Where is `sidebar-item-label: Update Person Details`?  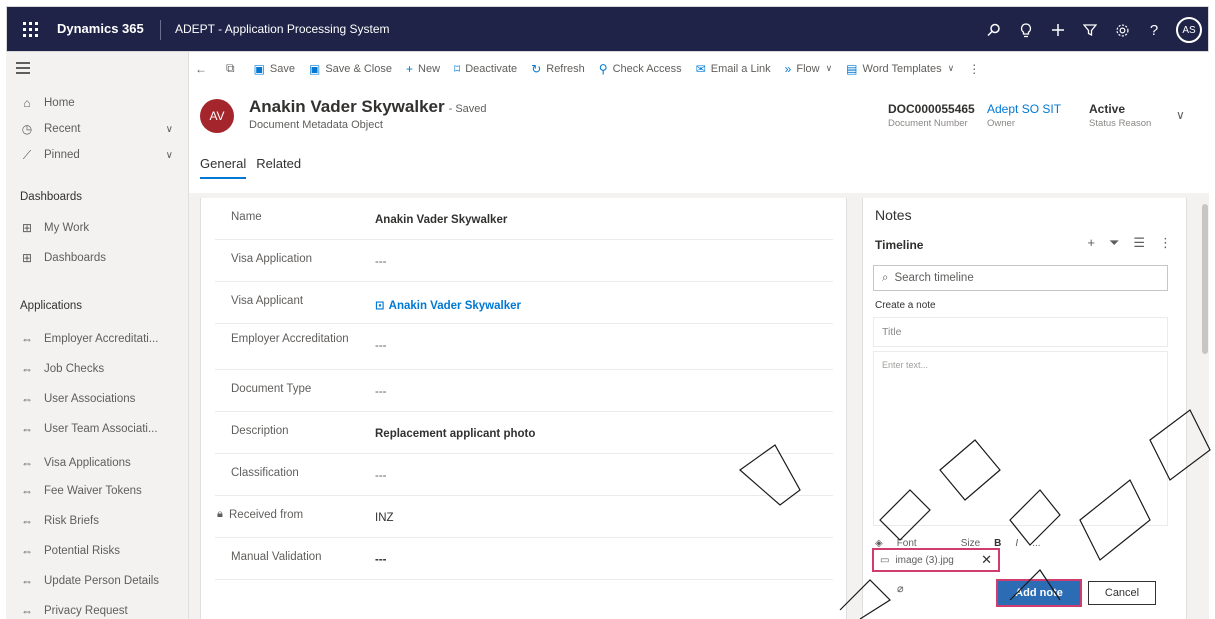
sidebar-item-label: Update Person Details is located at coordinates (102, 581).